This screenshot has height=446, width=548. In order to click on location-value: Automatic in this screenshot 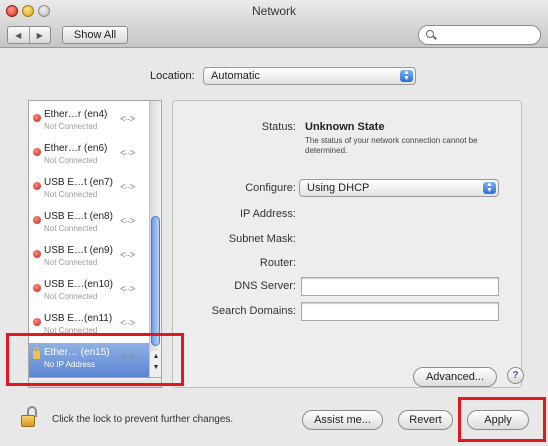, I will do `click(235, 76)`.